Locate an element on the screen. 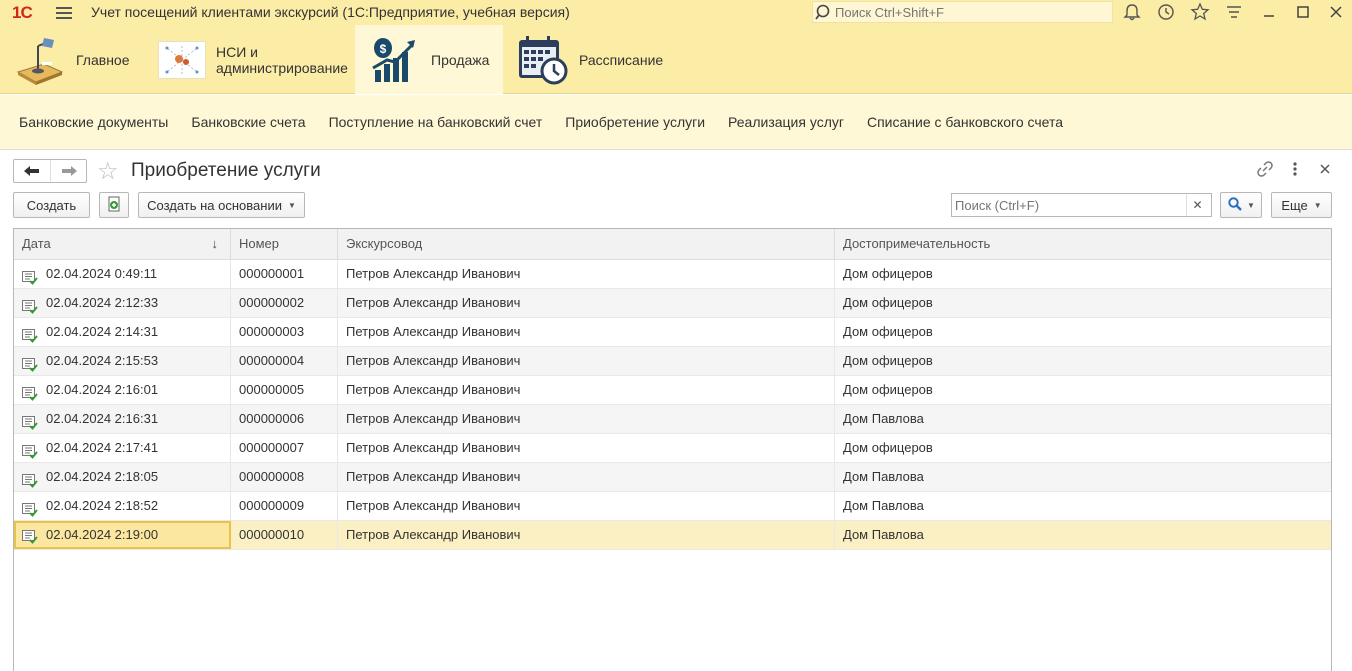 The image size is (1352, 671). settings-network-icon is located at coordinates (182, 59).